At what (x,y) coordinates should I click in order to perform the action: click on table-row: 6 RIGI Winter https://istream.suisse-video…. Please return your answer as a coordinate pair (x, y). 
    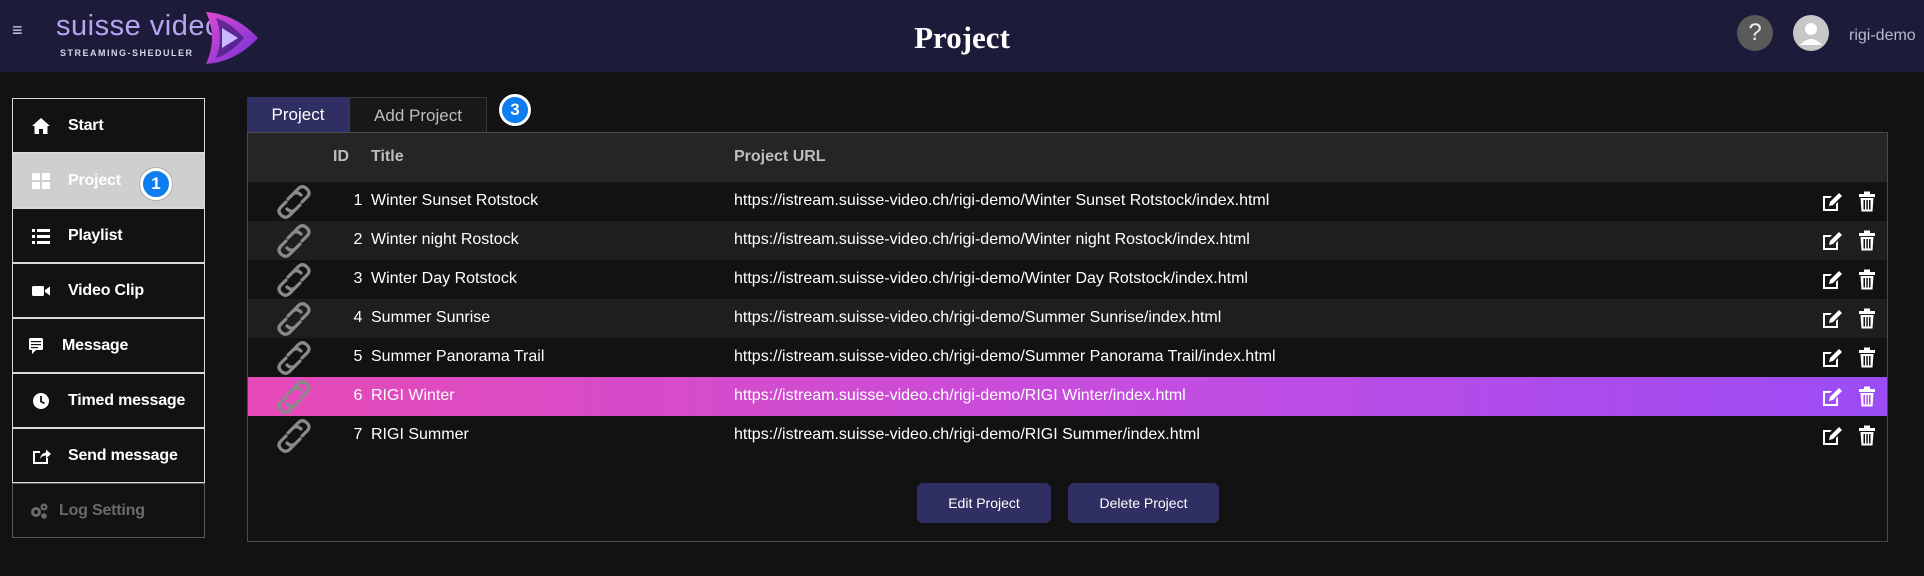
    Looking at the image, I should click on (1067, 396).